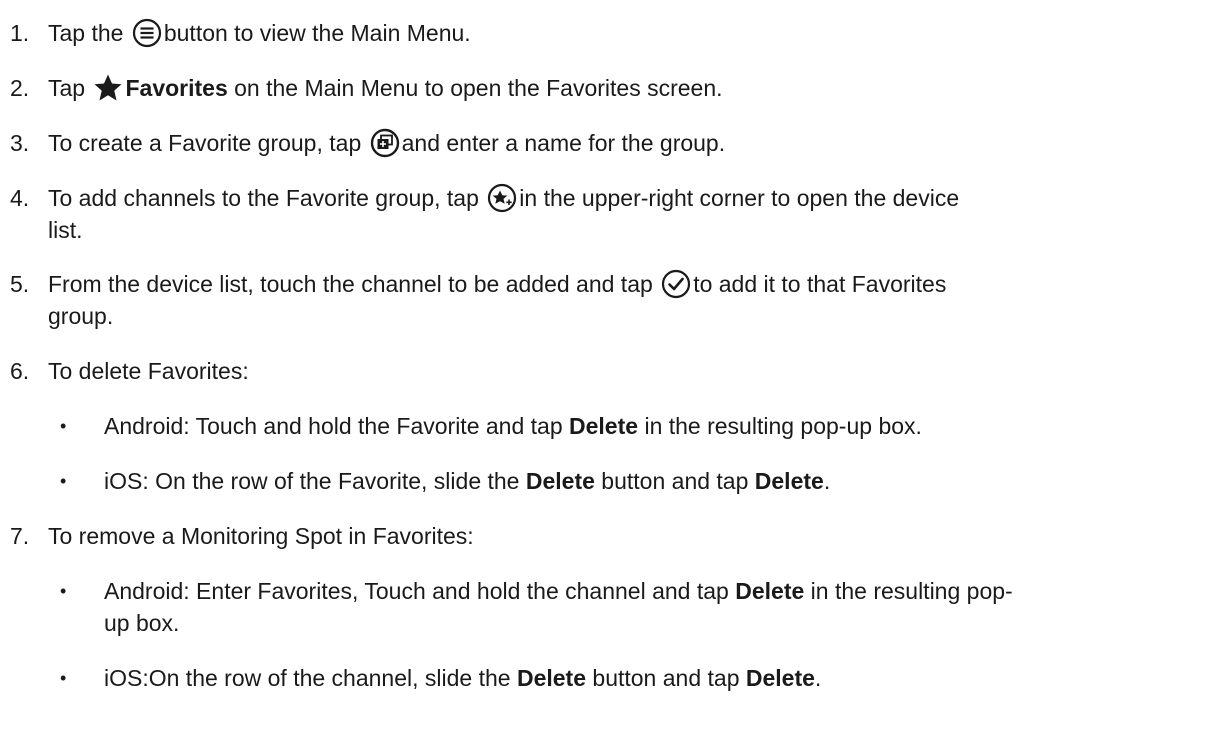 The image size is (1215, 730). I want to click on bullet-text: in the resulting pop-, so click(908, 591).